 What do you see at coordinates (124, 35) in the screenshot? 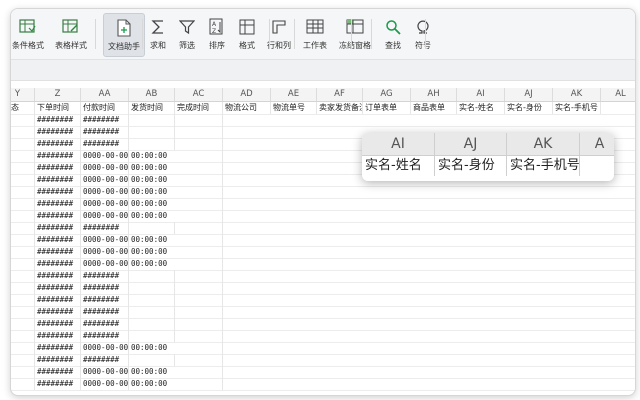
I see `toolbar-button-2: 文档助手` at bounding box center [124, 35].